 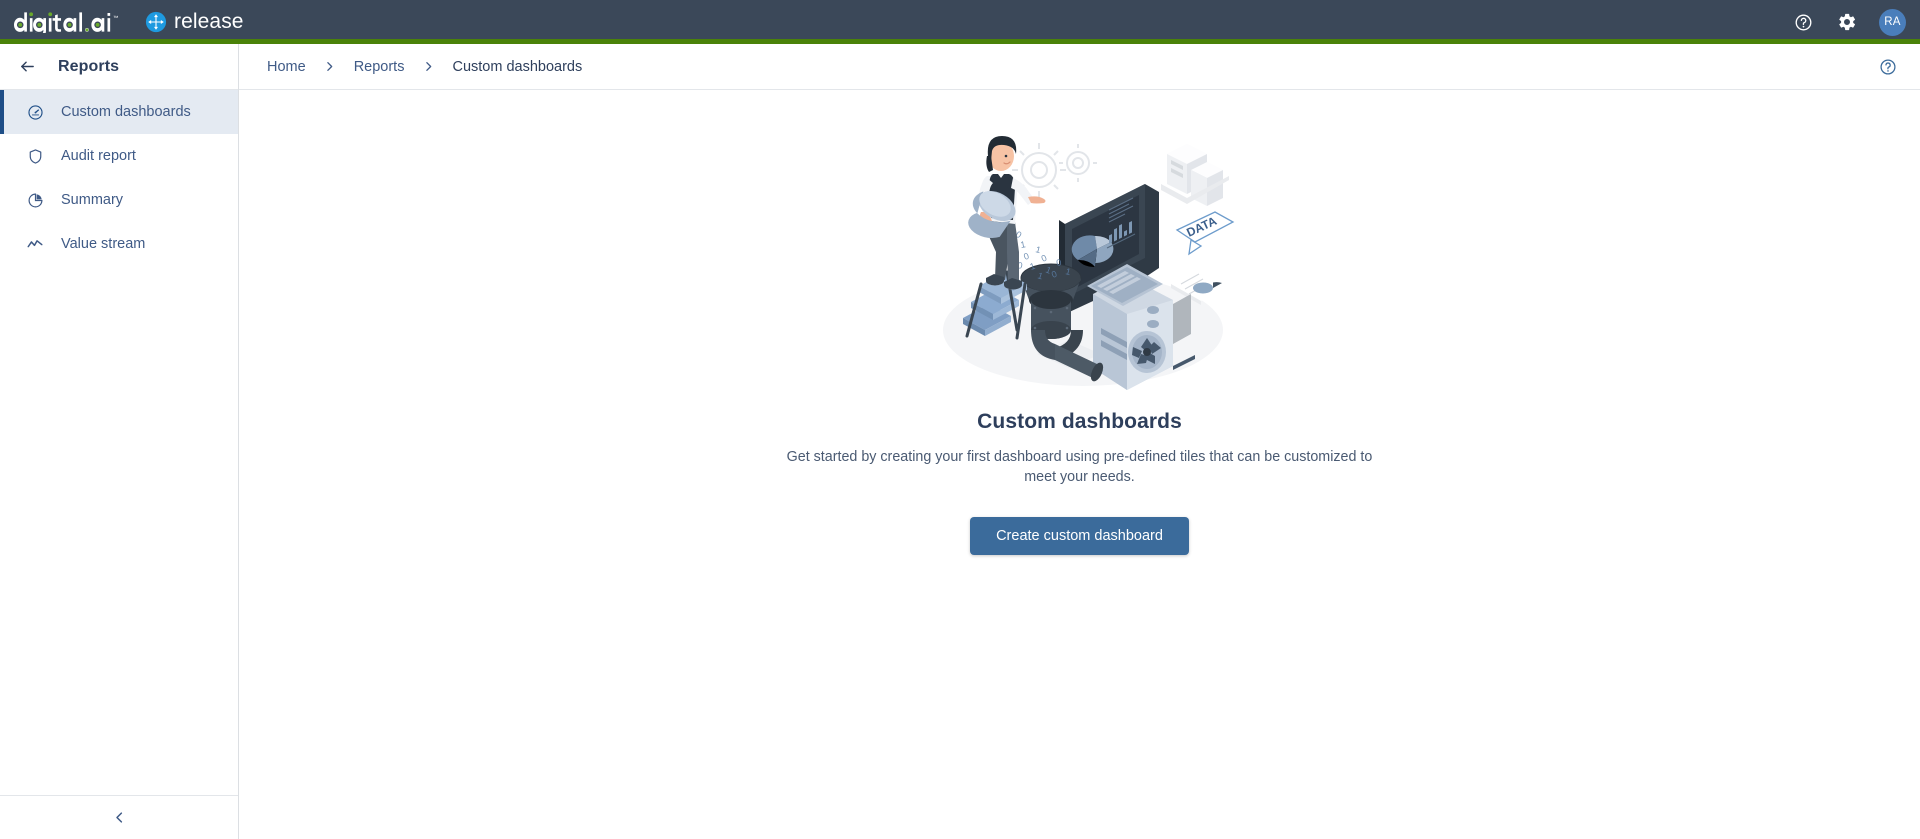 What do you see at coordinates (35, 112) in the screenshot?
I see `gauge-icon` at bounding box center [35, 112].